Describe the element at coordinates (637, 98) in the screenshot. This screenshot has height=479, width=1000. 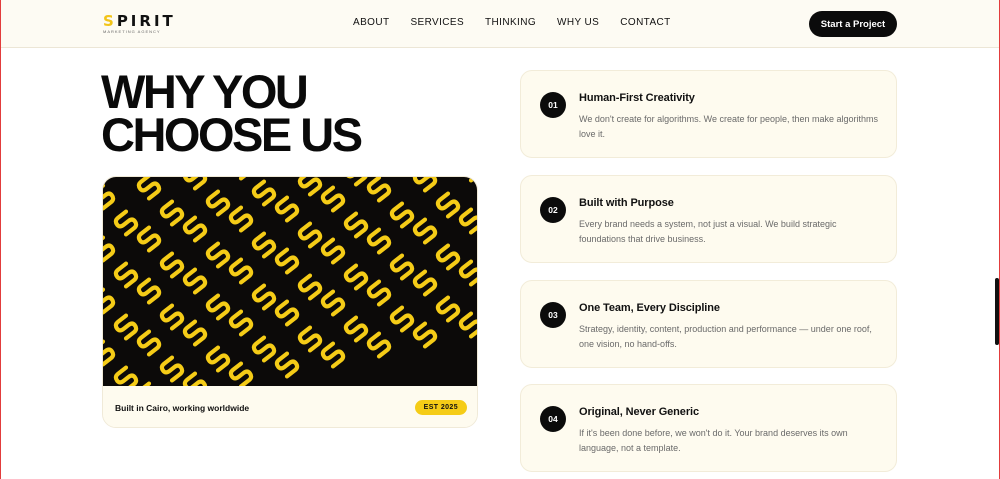
I see `reason-title: Human-First Creativity` at that location.